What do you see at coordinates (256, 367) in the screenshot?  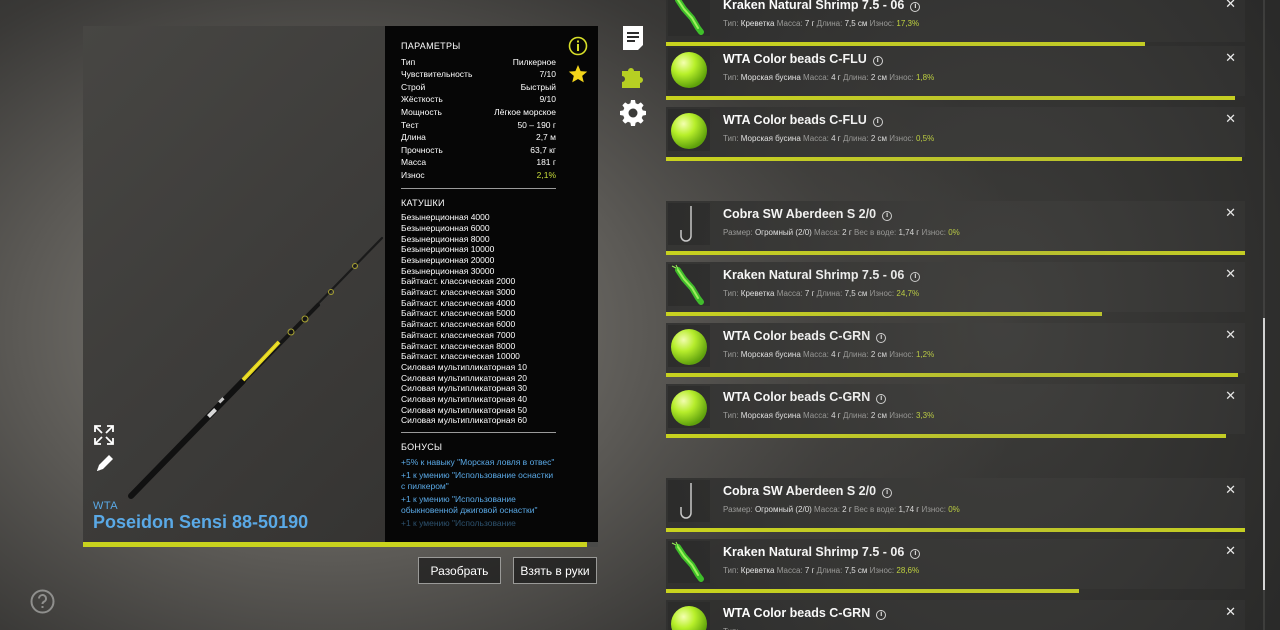 I see `rod-image` at bounding box center [256, 367].